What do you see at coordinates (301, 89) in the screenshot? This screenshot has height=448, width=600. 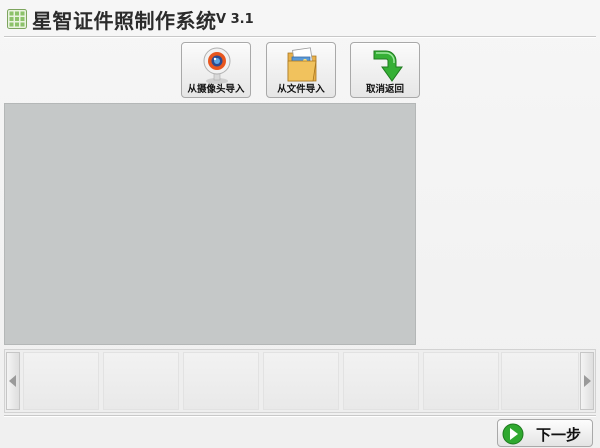 I see `import-from-file-label: 从文件导入` at bounding box center [301, 89].